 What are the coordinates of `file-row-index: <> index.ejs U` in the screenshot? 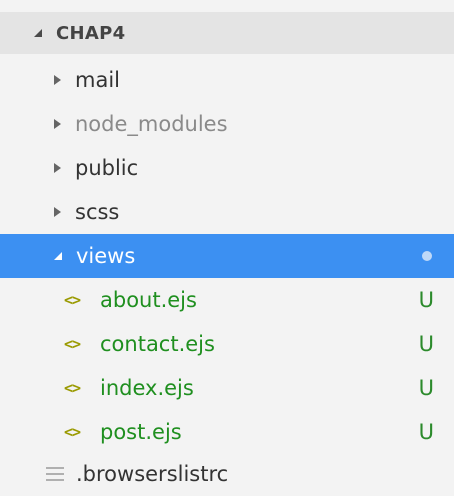 It's located at (227, 388).